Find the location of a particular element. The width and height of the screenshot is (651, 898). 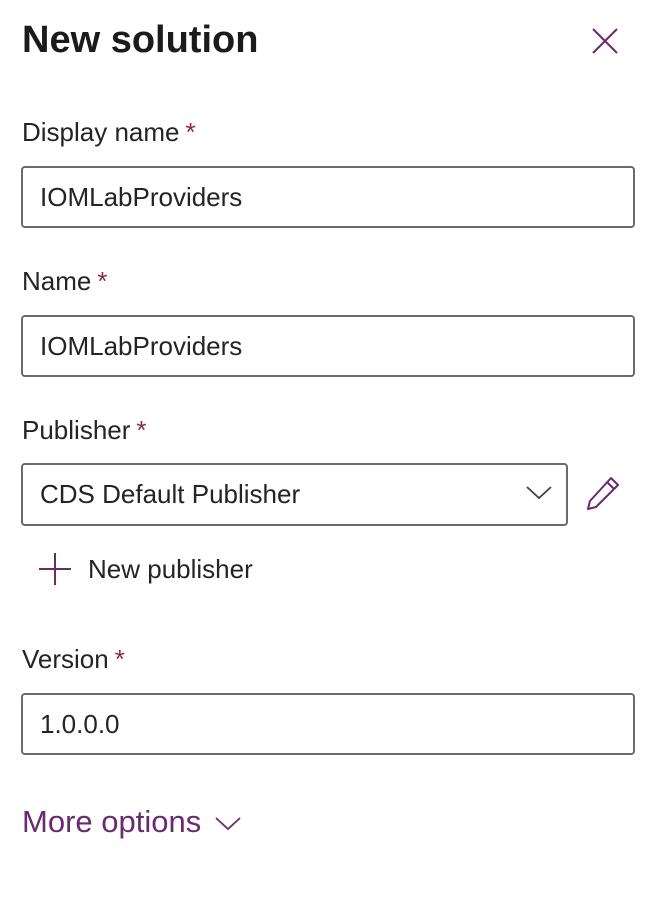

version-input is located at coordinates (328, 724).